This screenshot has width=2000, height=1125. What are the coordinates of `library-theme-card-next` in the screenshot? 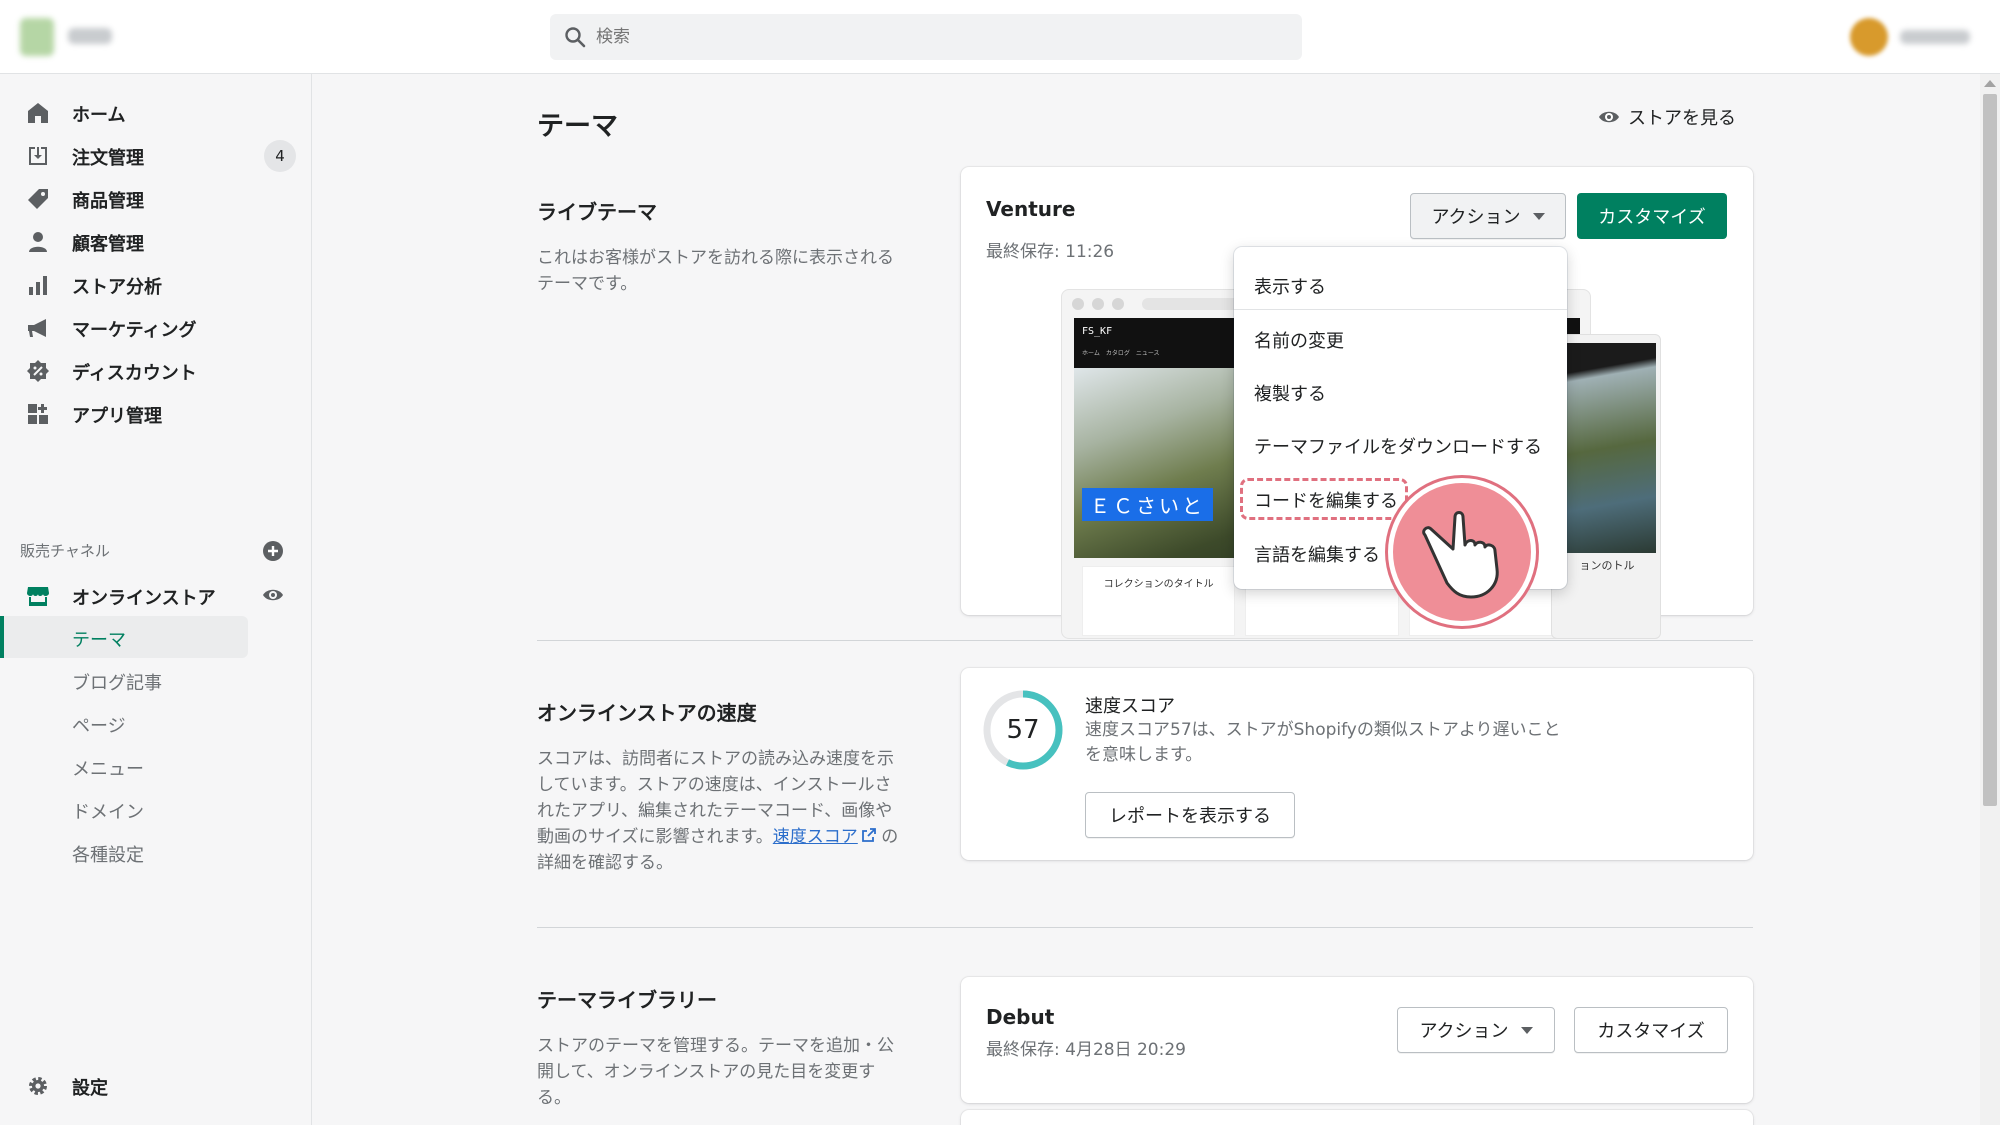 It's located at (1357, 1117).